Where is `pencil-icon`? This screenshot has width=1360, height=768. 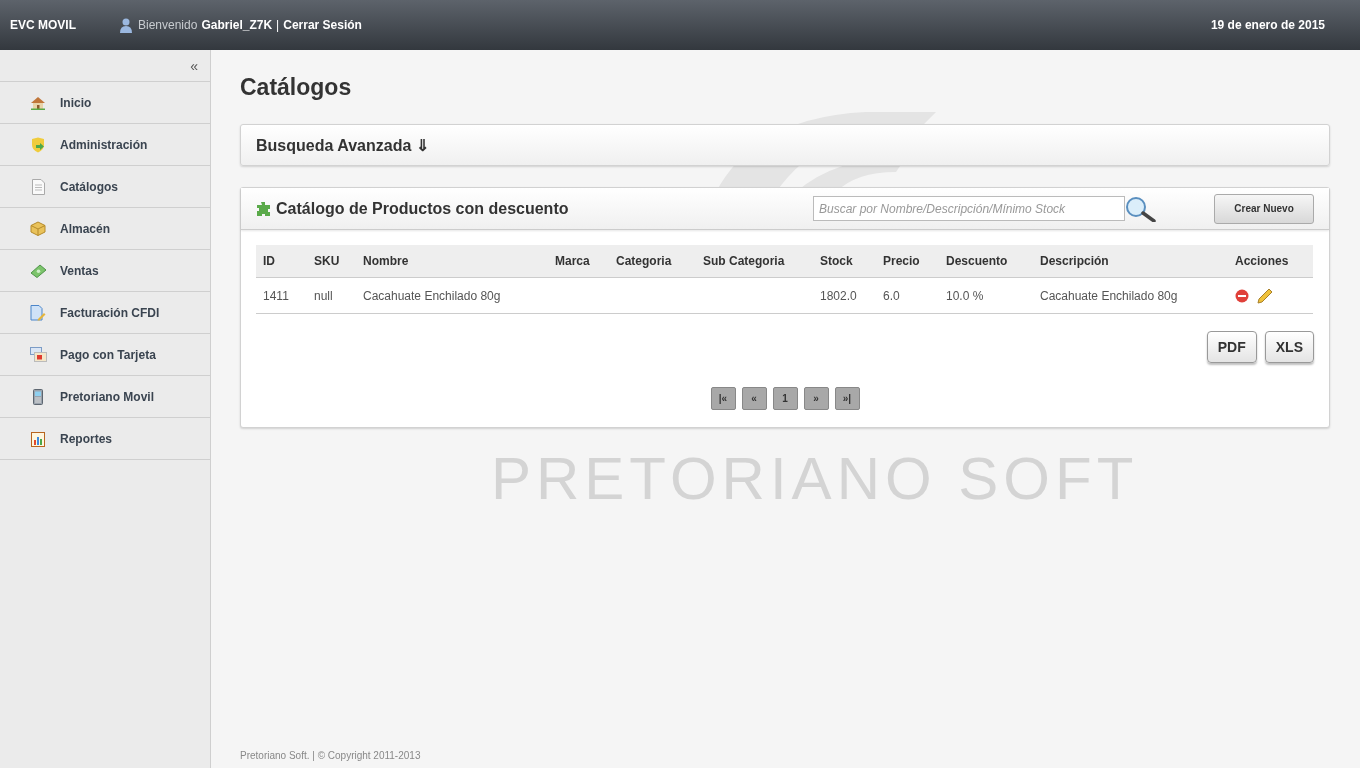 pencil-icon is located at coordinates (1265, 295).